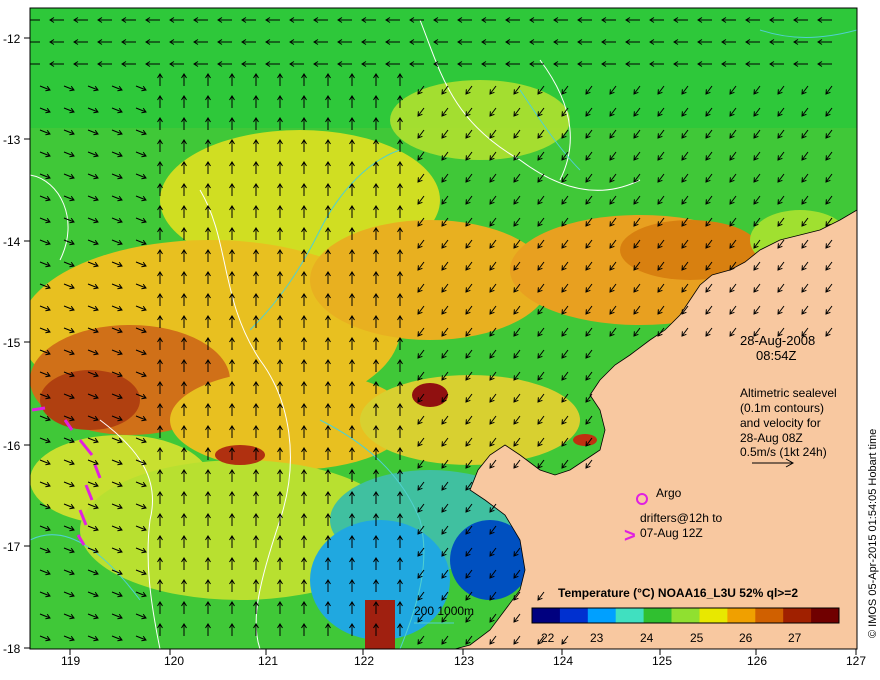 This screenshot has height=680, width=880. I want to click on altimetry-line: Altimetric sealevel, so click(788, 393).